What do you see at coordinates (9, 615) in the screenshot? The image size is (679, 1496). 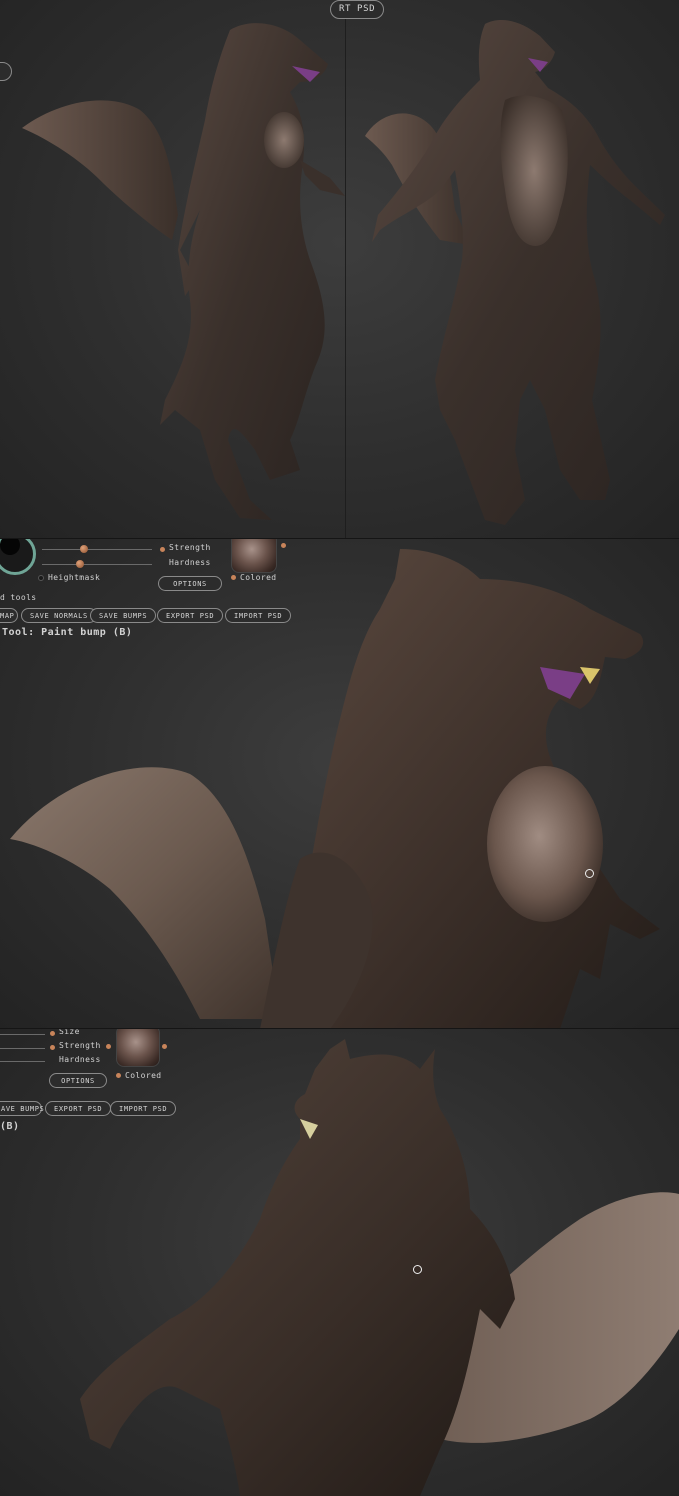 I see `map-button: MAP` at bounding box center [9, 615].